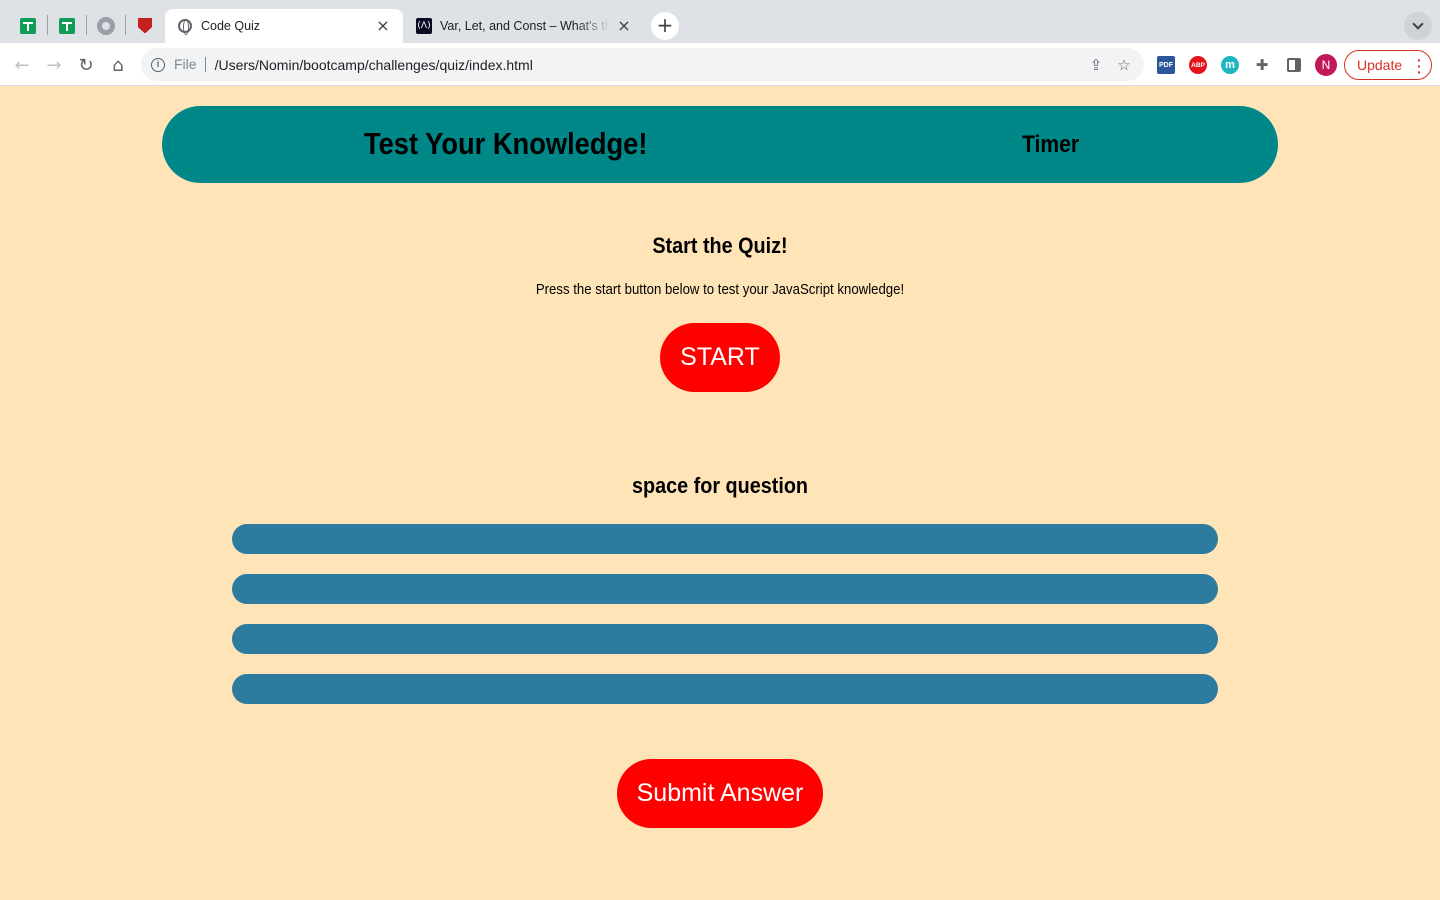 Image resolution: width=1440 pixels, height=900 pixels. Describe the element at coordinates (158, 64) in the screenshot. I see `info-icon: i` at that location.